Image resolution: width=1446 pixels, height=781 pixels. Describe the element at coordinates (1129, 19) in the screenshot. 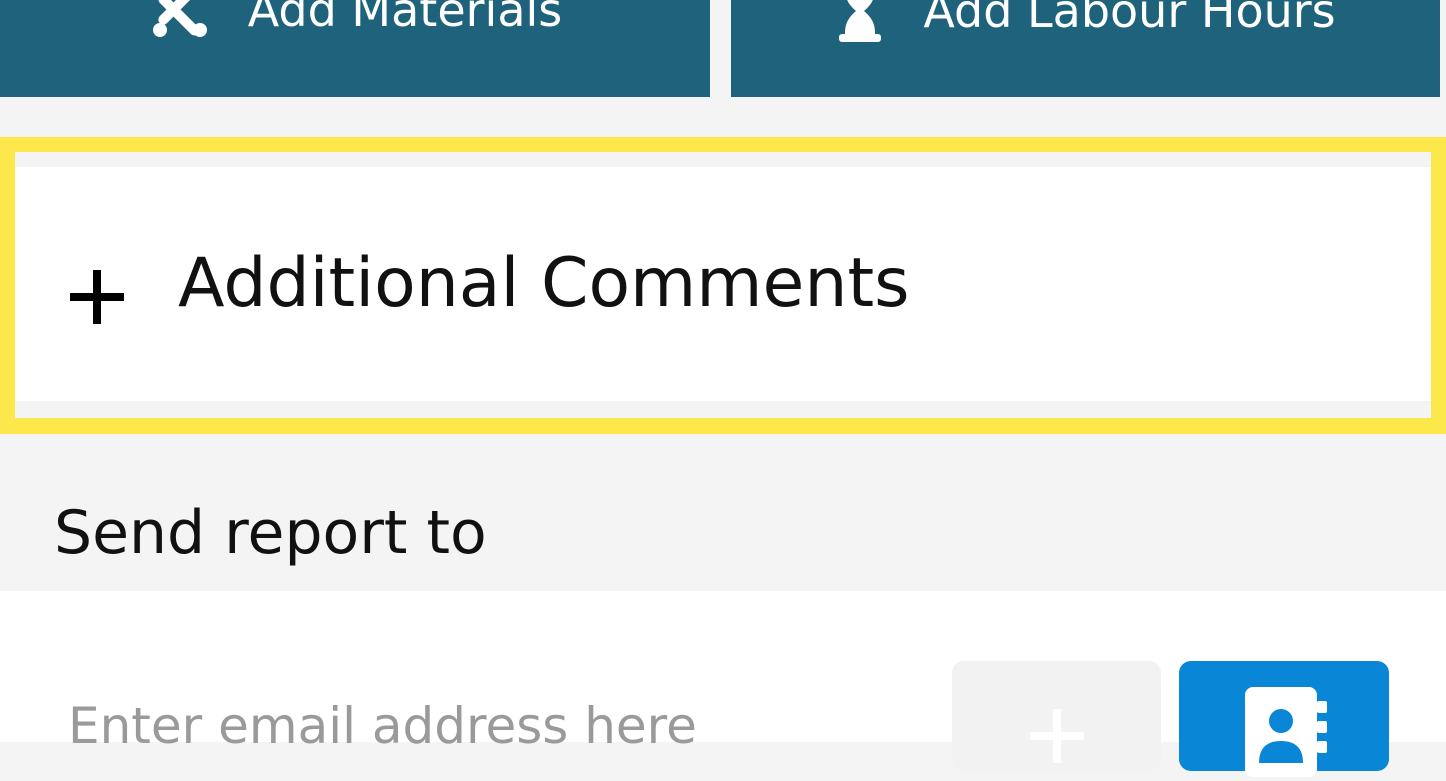

I see `add-labour-hours-label: Add Labour Hours` at that location.